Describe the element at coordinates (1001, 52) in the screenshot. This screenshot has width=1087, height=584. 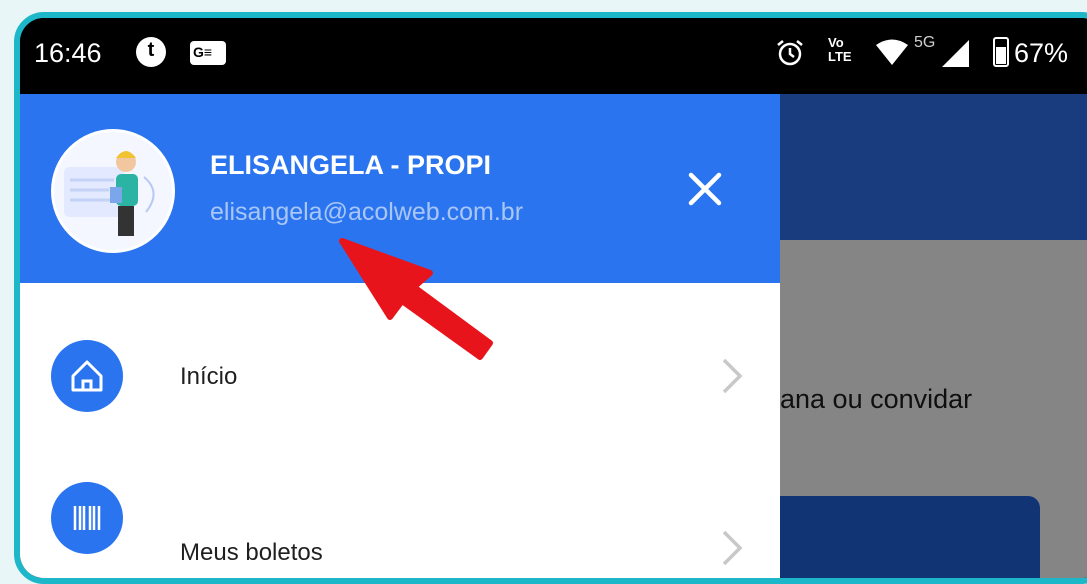
I see `battery-icon` at that location.